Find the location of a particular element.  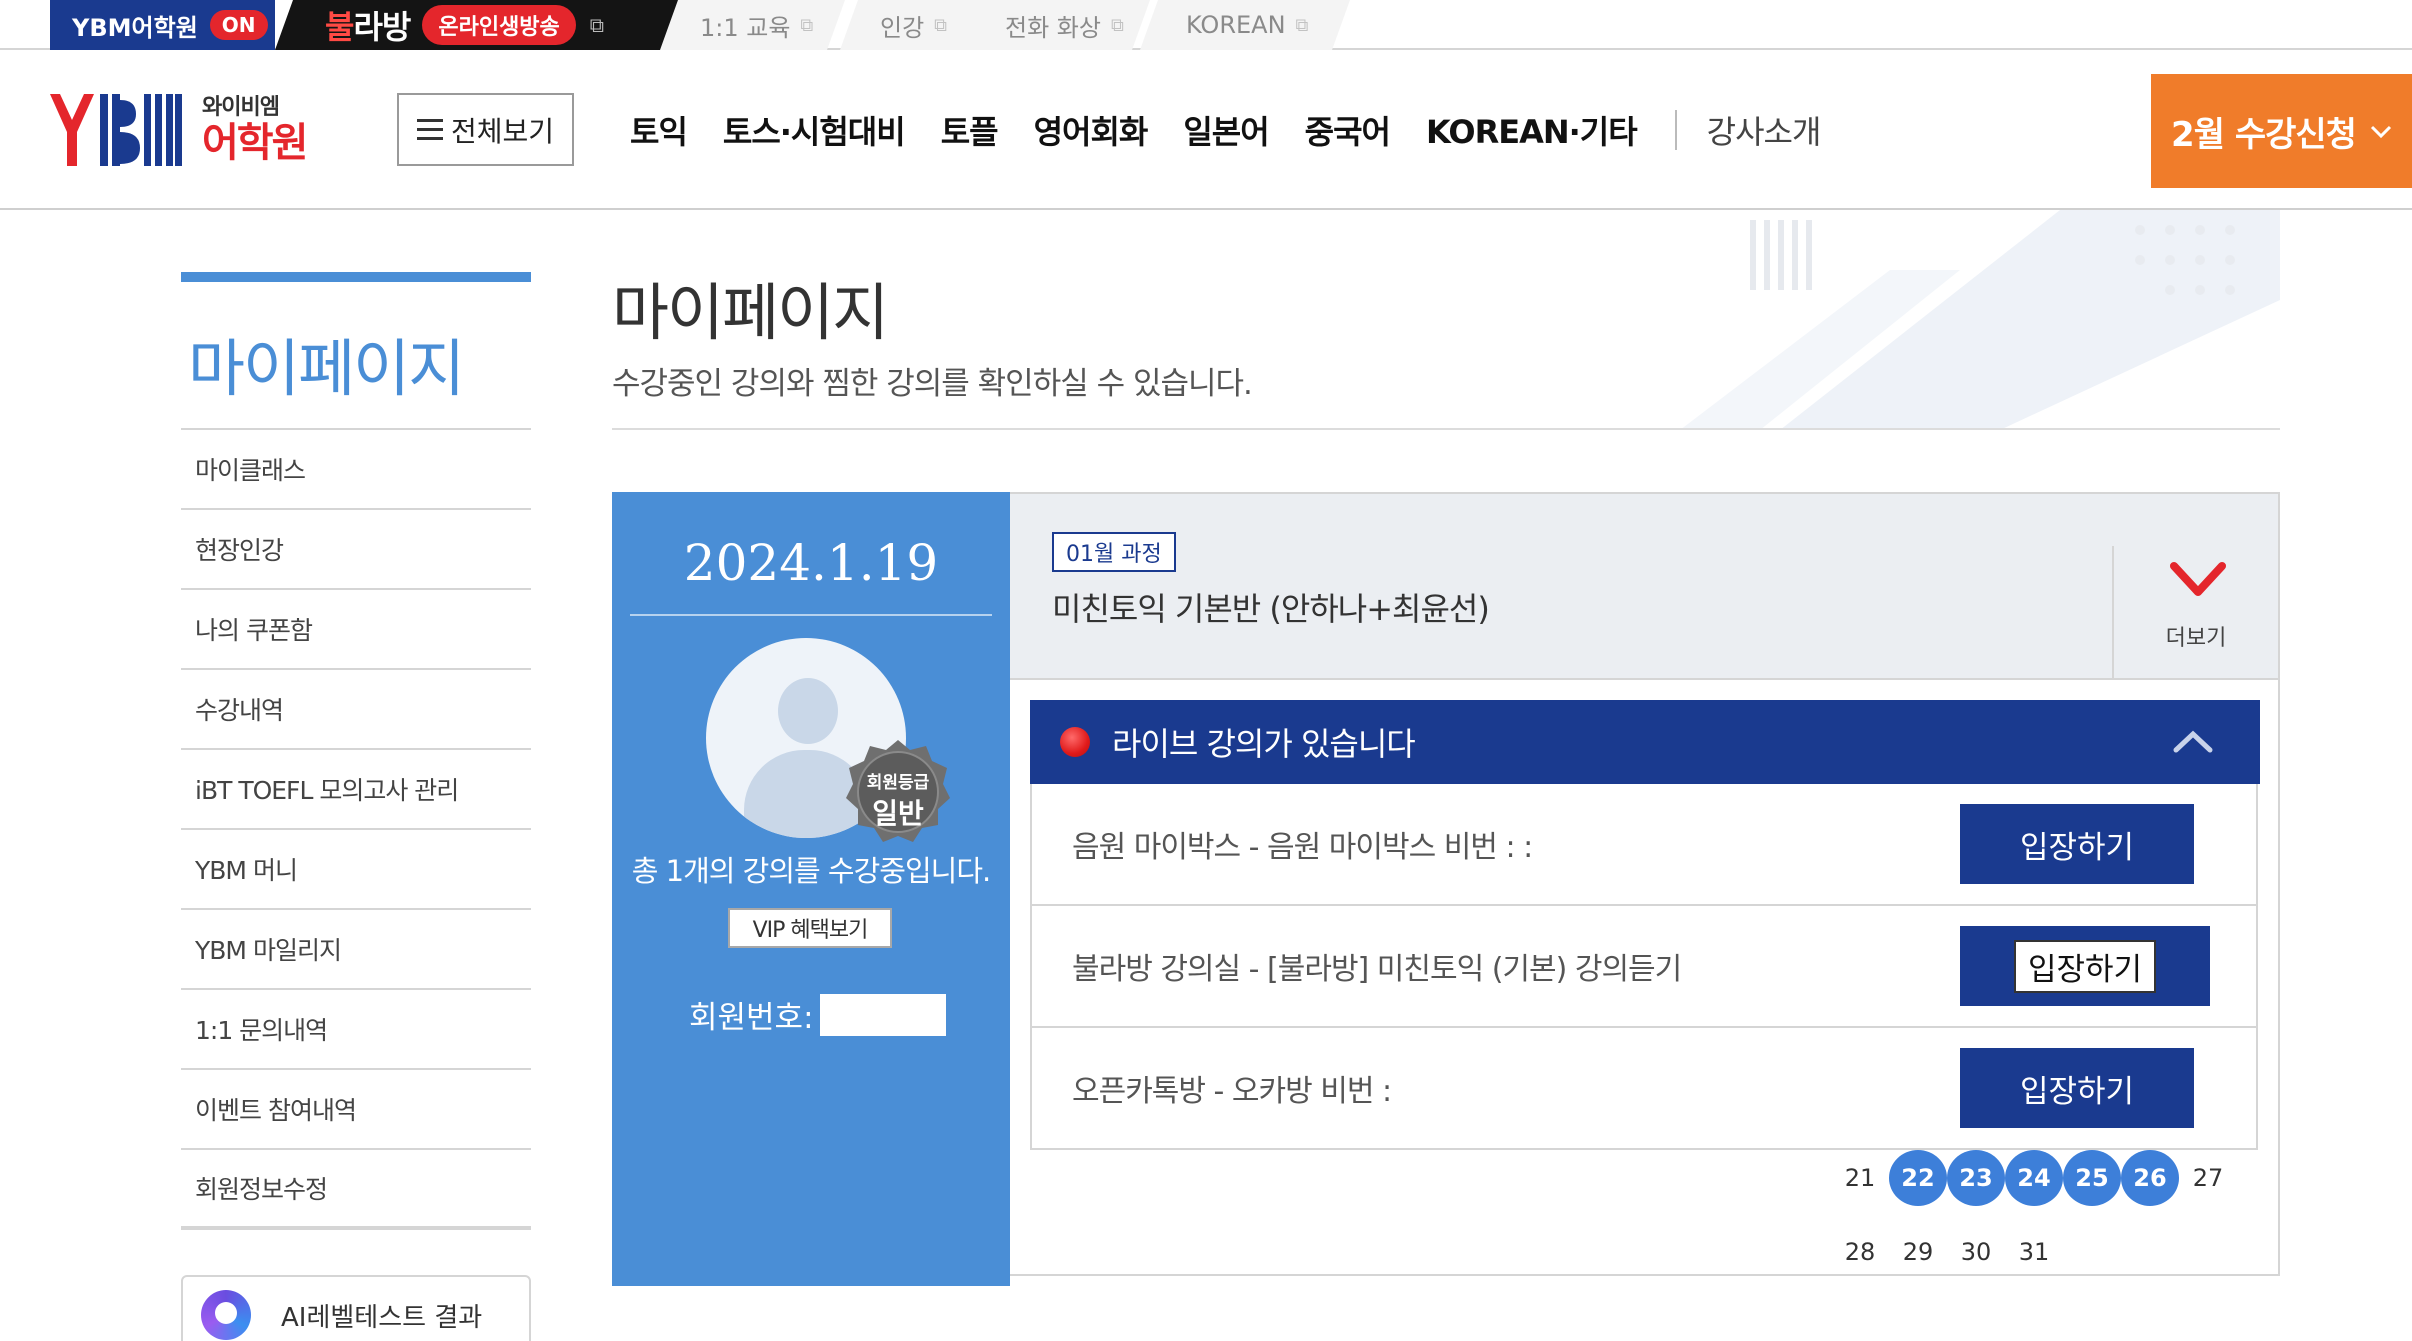

more-label: 더보기 is located at coordinates (2196, 638).